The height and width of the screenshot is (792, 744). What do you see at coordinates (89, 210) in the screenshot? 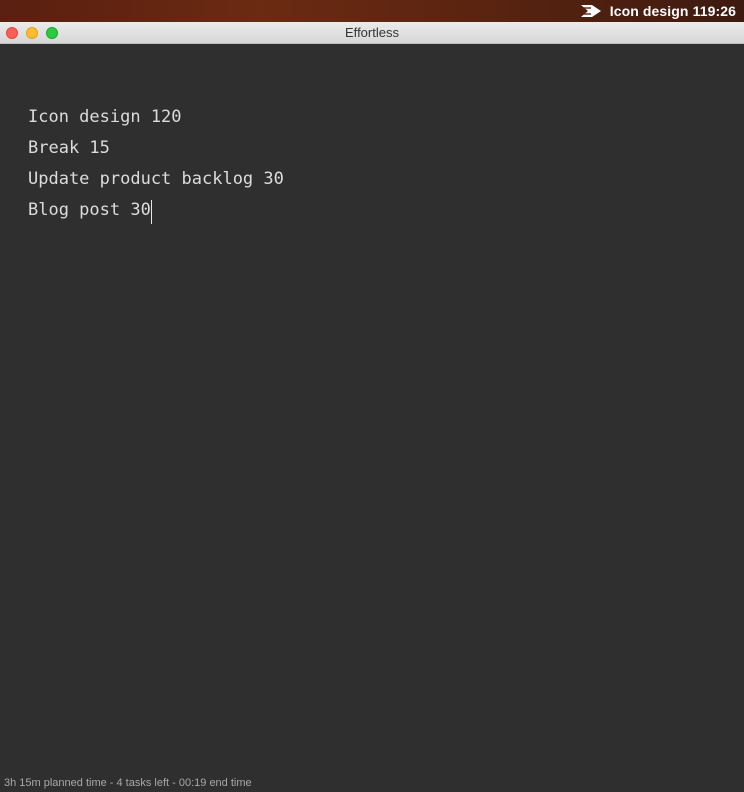
I see `task-line-text: Blog post 30` at bounding box center [89, 210].